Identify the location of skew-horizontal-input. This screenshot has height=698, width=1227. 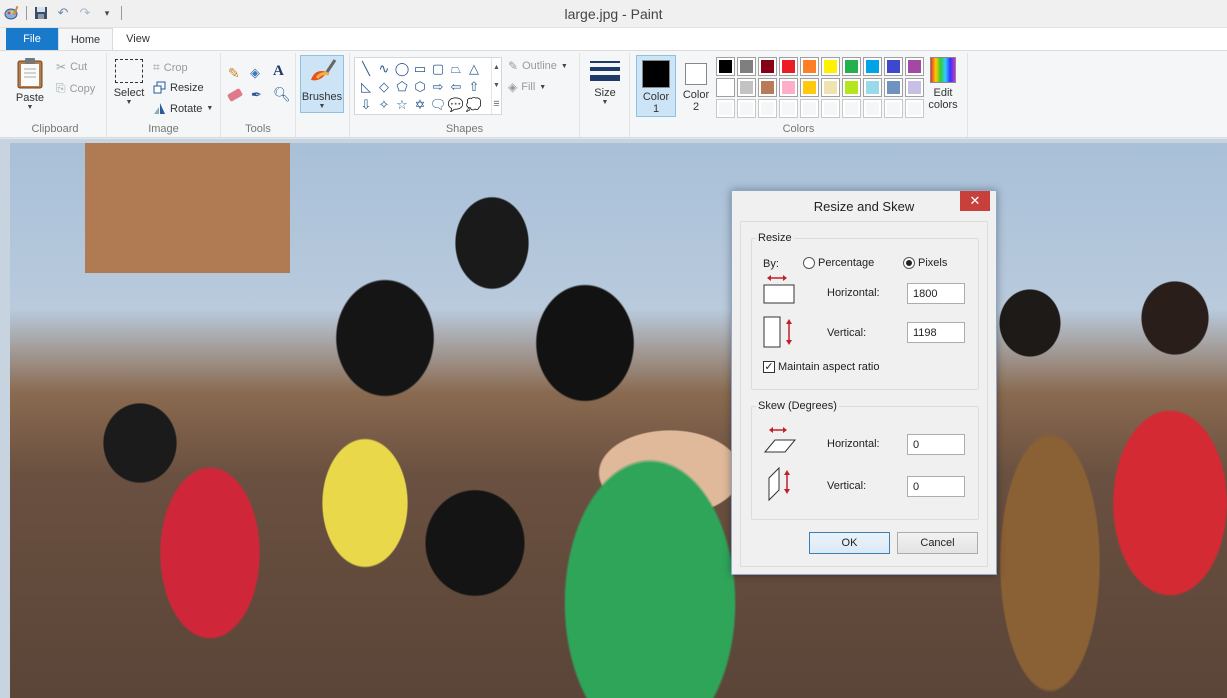
(936, 444).